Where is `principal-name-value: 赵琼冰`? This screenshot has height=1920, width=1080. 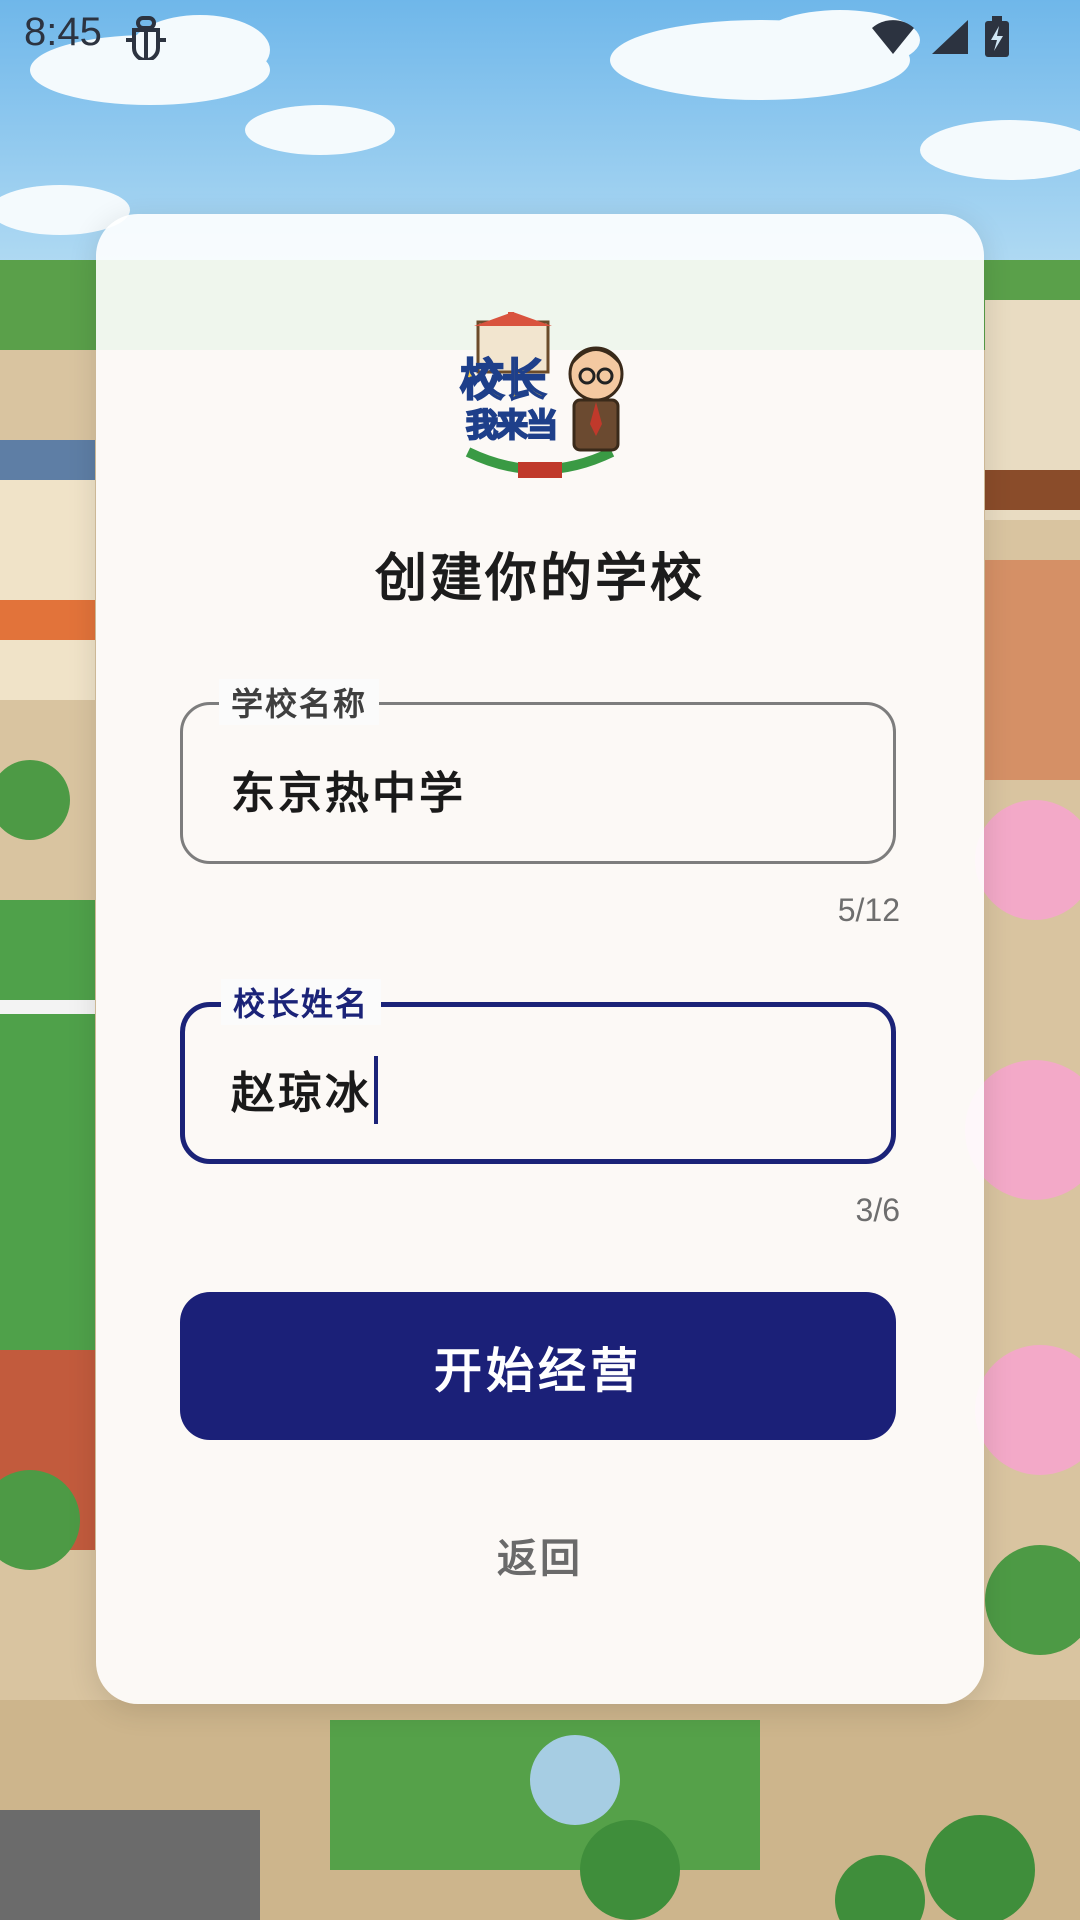
principal-name-value: 赵琼冰 is located at coordinates (301, 1093).